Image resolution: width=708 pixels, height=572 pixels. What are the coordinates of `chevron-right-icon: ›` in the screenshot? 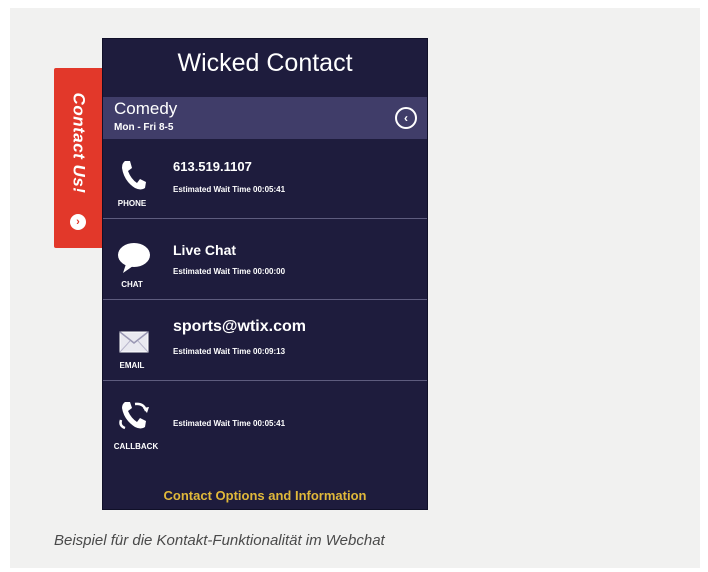 It's located at (78, 222).